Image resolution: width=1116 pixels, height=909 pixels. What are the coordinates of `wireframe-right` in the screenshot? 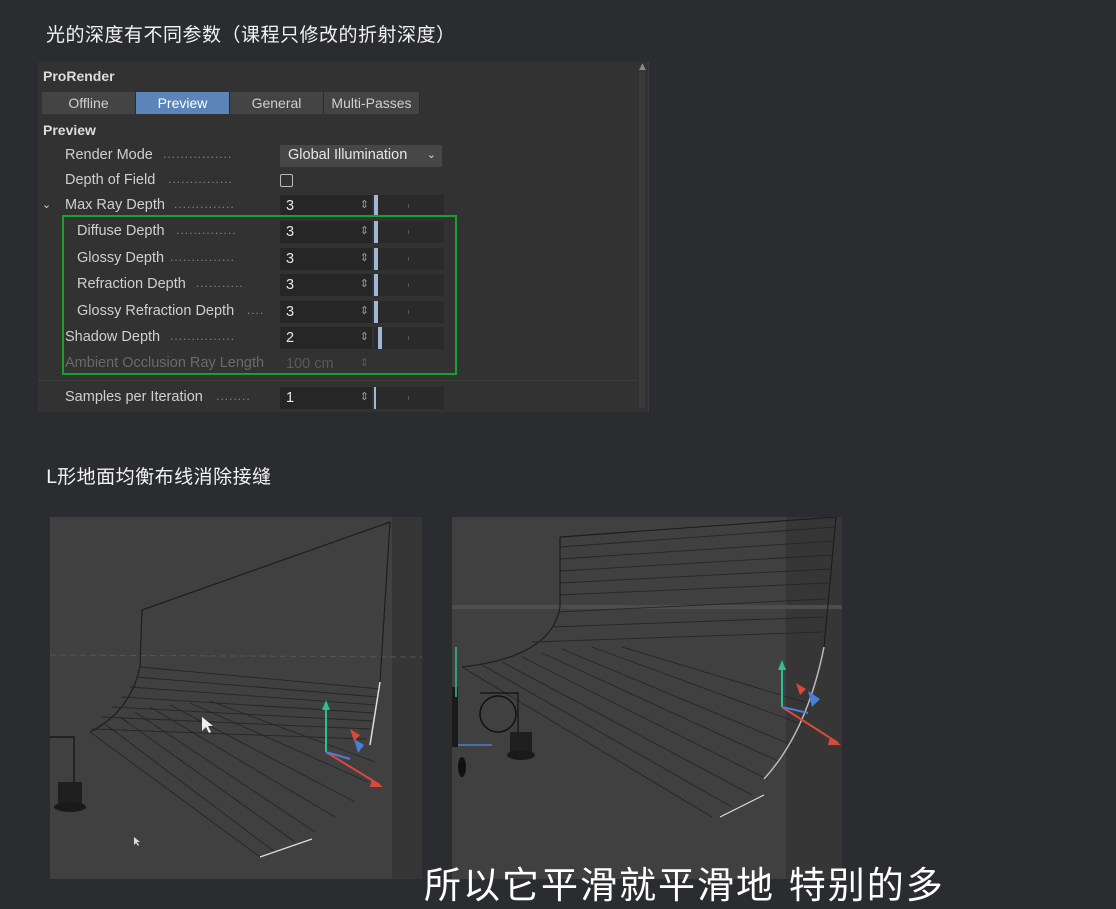 It's located at (647, 698).